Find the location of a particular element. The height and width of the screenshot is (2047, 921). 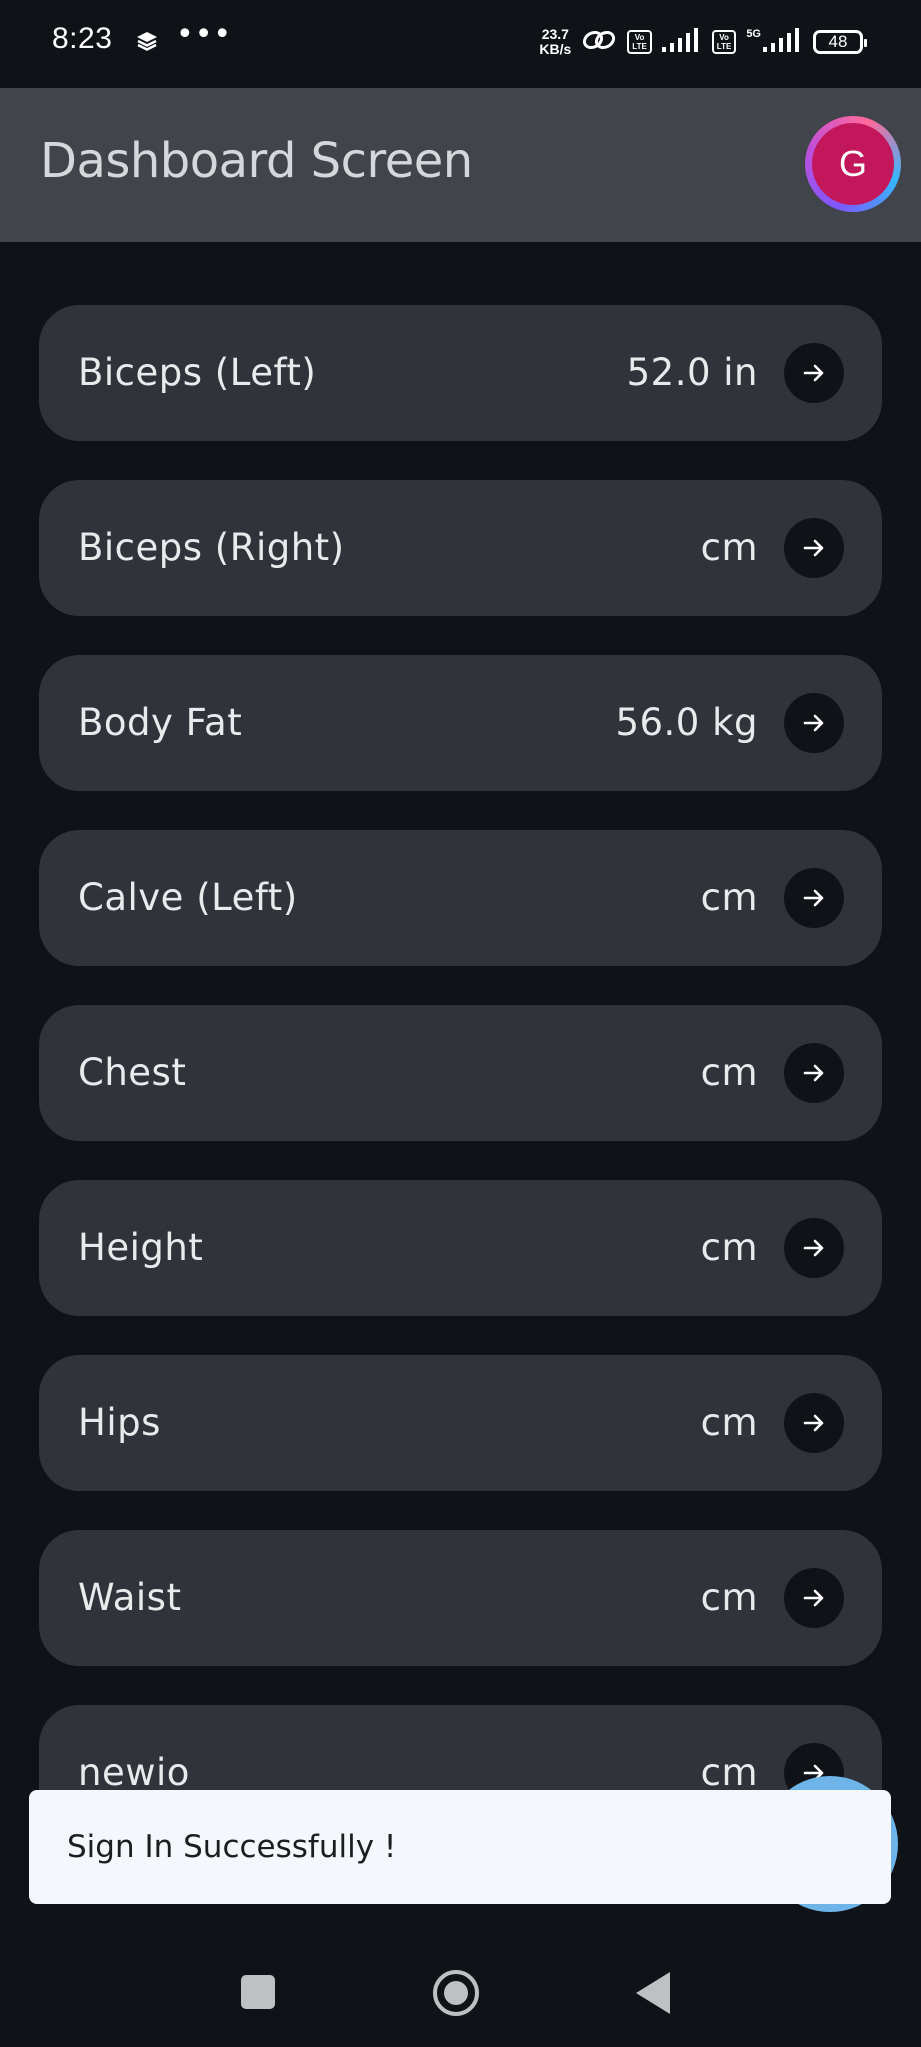

volte-badge-2: Vo LTE is located at coordinates (724, 42).